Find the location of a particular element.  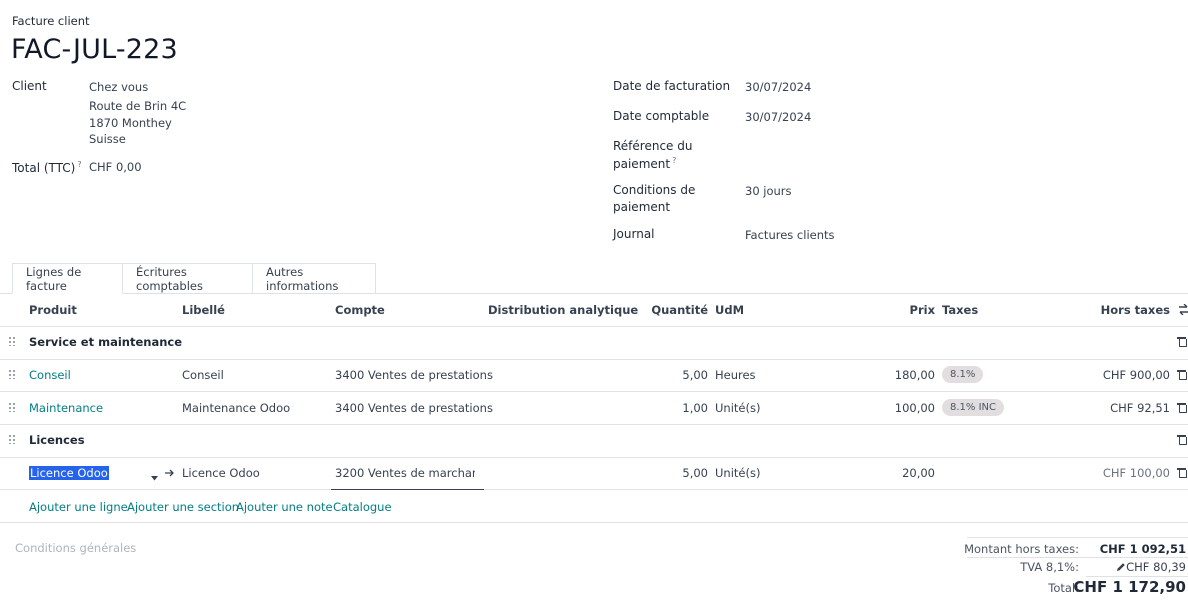

payment-terms-label-line2: paiement is located at coordinates (642, 207).